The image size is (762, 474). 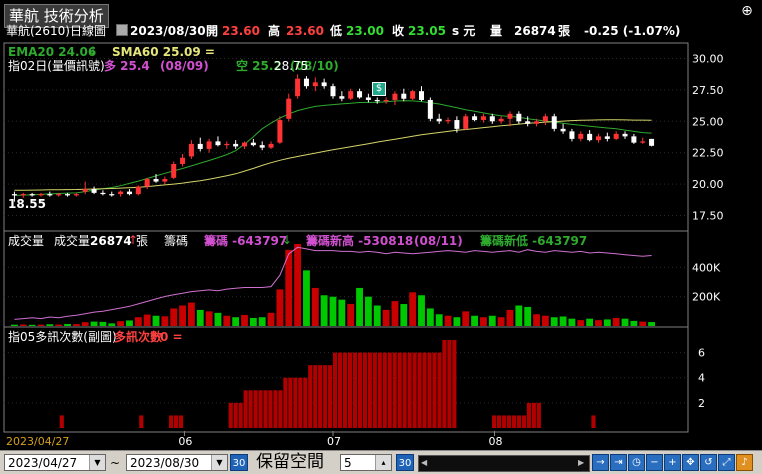 I want to click on volume-panel-title: 成交量, so click(x=26, y=241).